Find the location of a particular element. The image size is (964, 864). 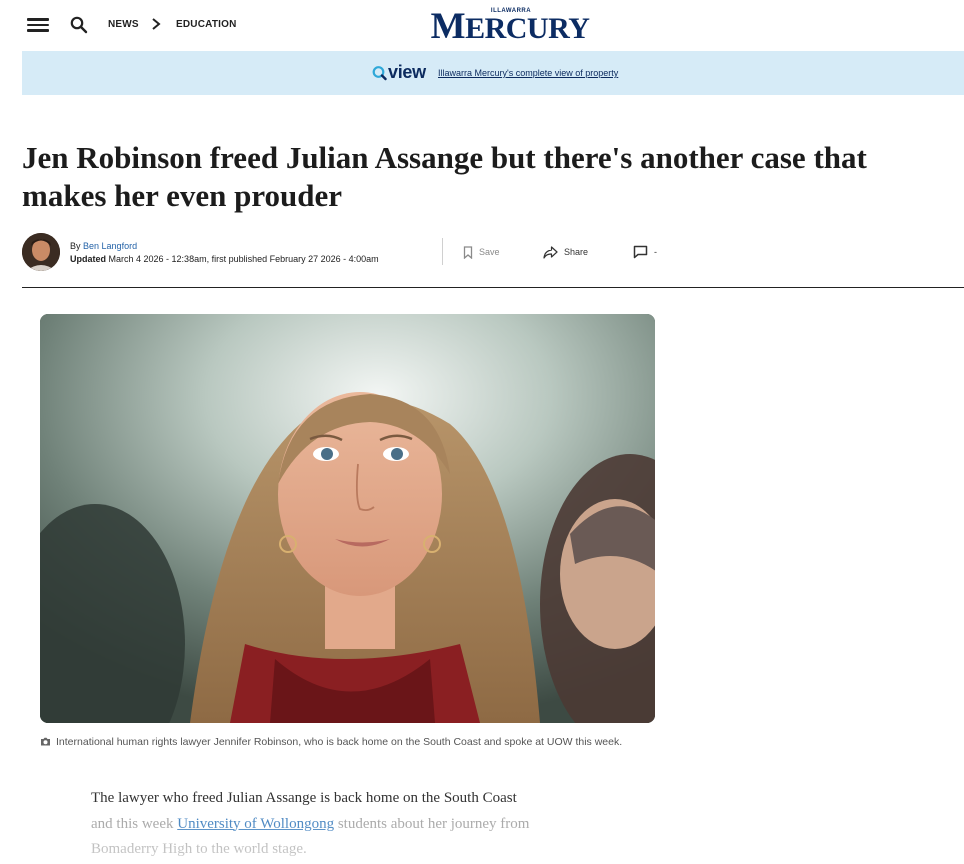

breadcrumb-news: NEWS is located at coordinates (123, 24).